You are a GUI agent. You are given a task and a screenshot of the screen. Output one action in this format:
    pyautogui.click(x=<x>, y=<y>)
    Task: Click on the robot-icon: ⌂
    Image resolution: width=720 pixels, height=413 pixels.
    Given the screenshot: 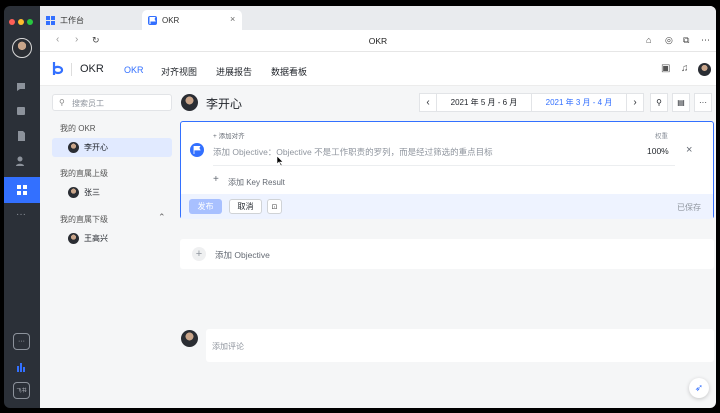 What is the action you would take?
    pyautogui.click(x=648, y=40)
    